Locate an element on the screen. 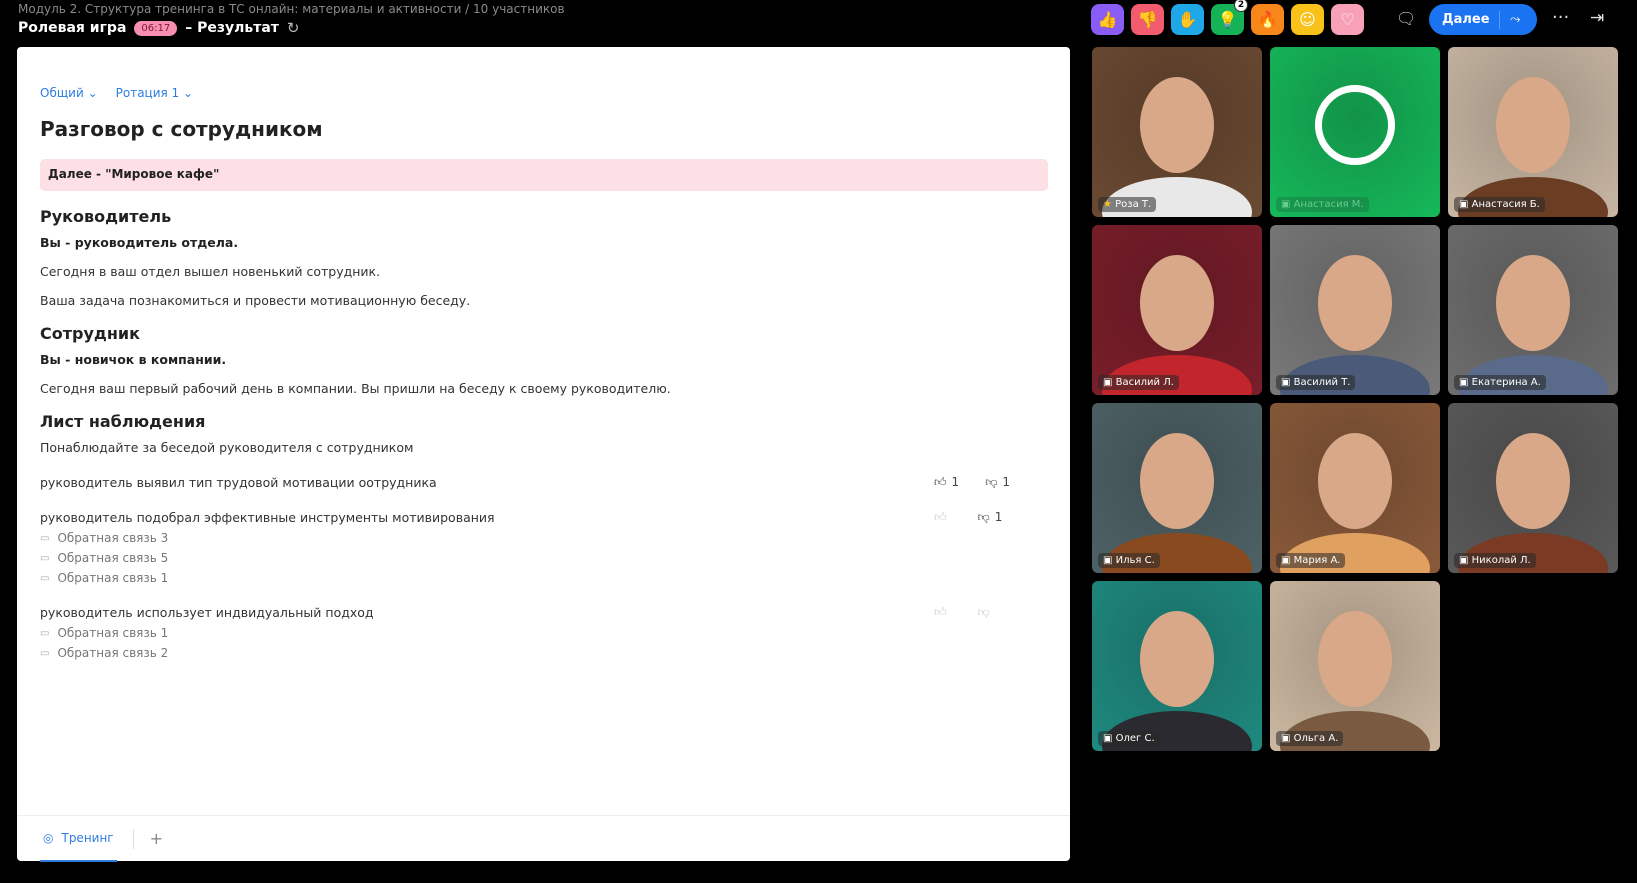 The height and width of the screenshot is (883, 1637). participant-tile: ▣ Василий Т. is located at coordinates (1355, 310).